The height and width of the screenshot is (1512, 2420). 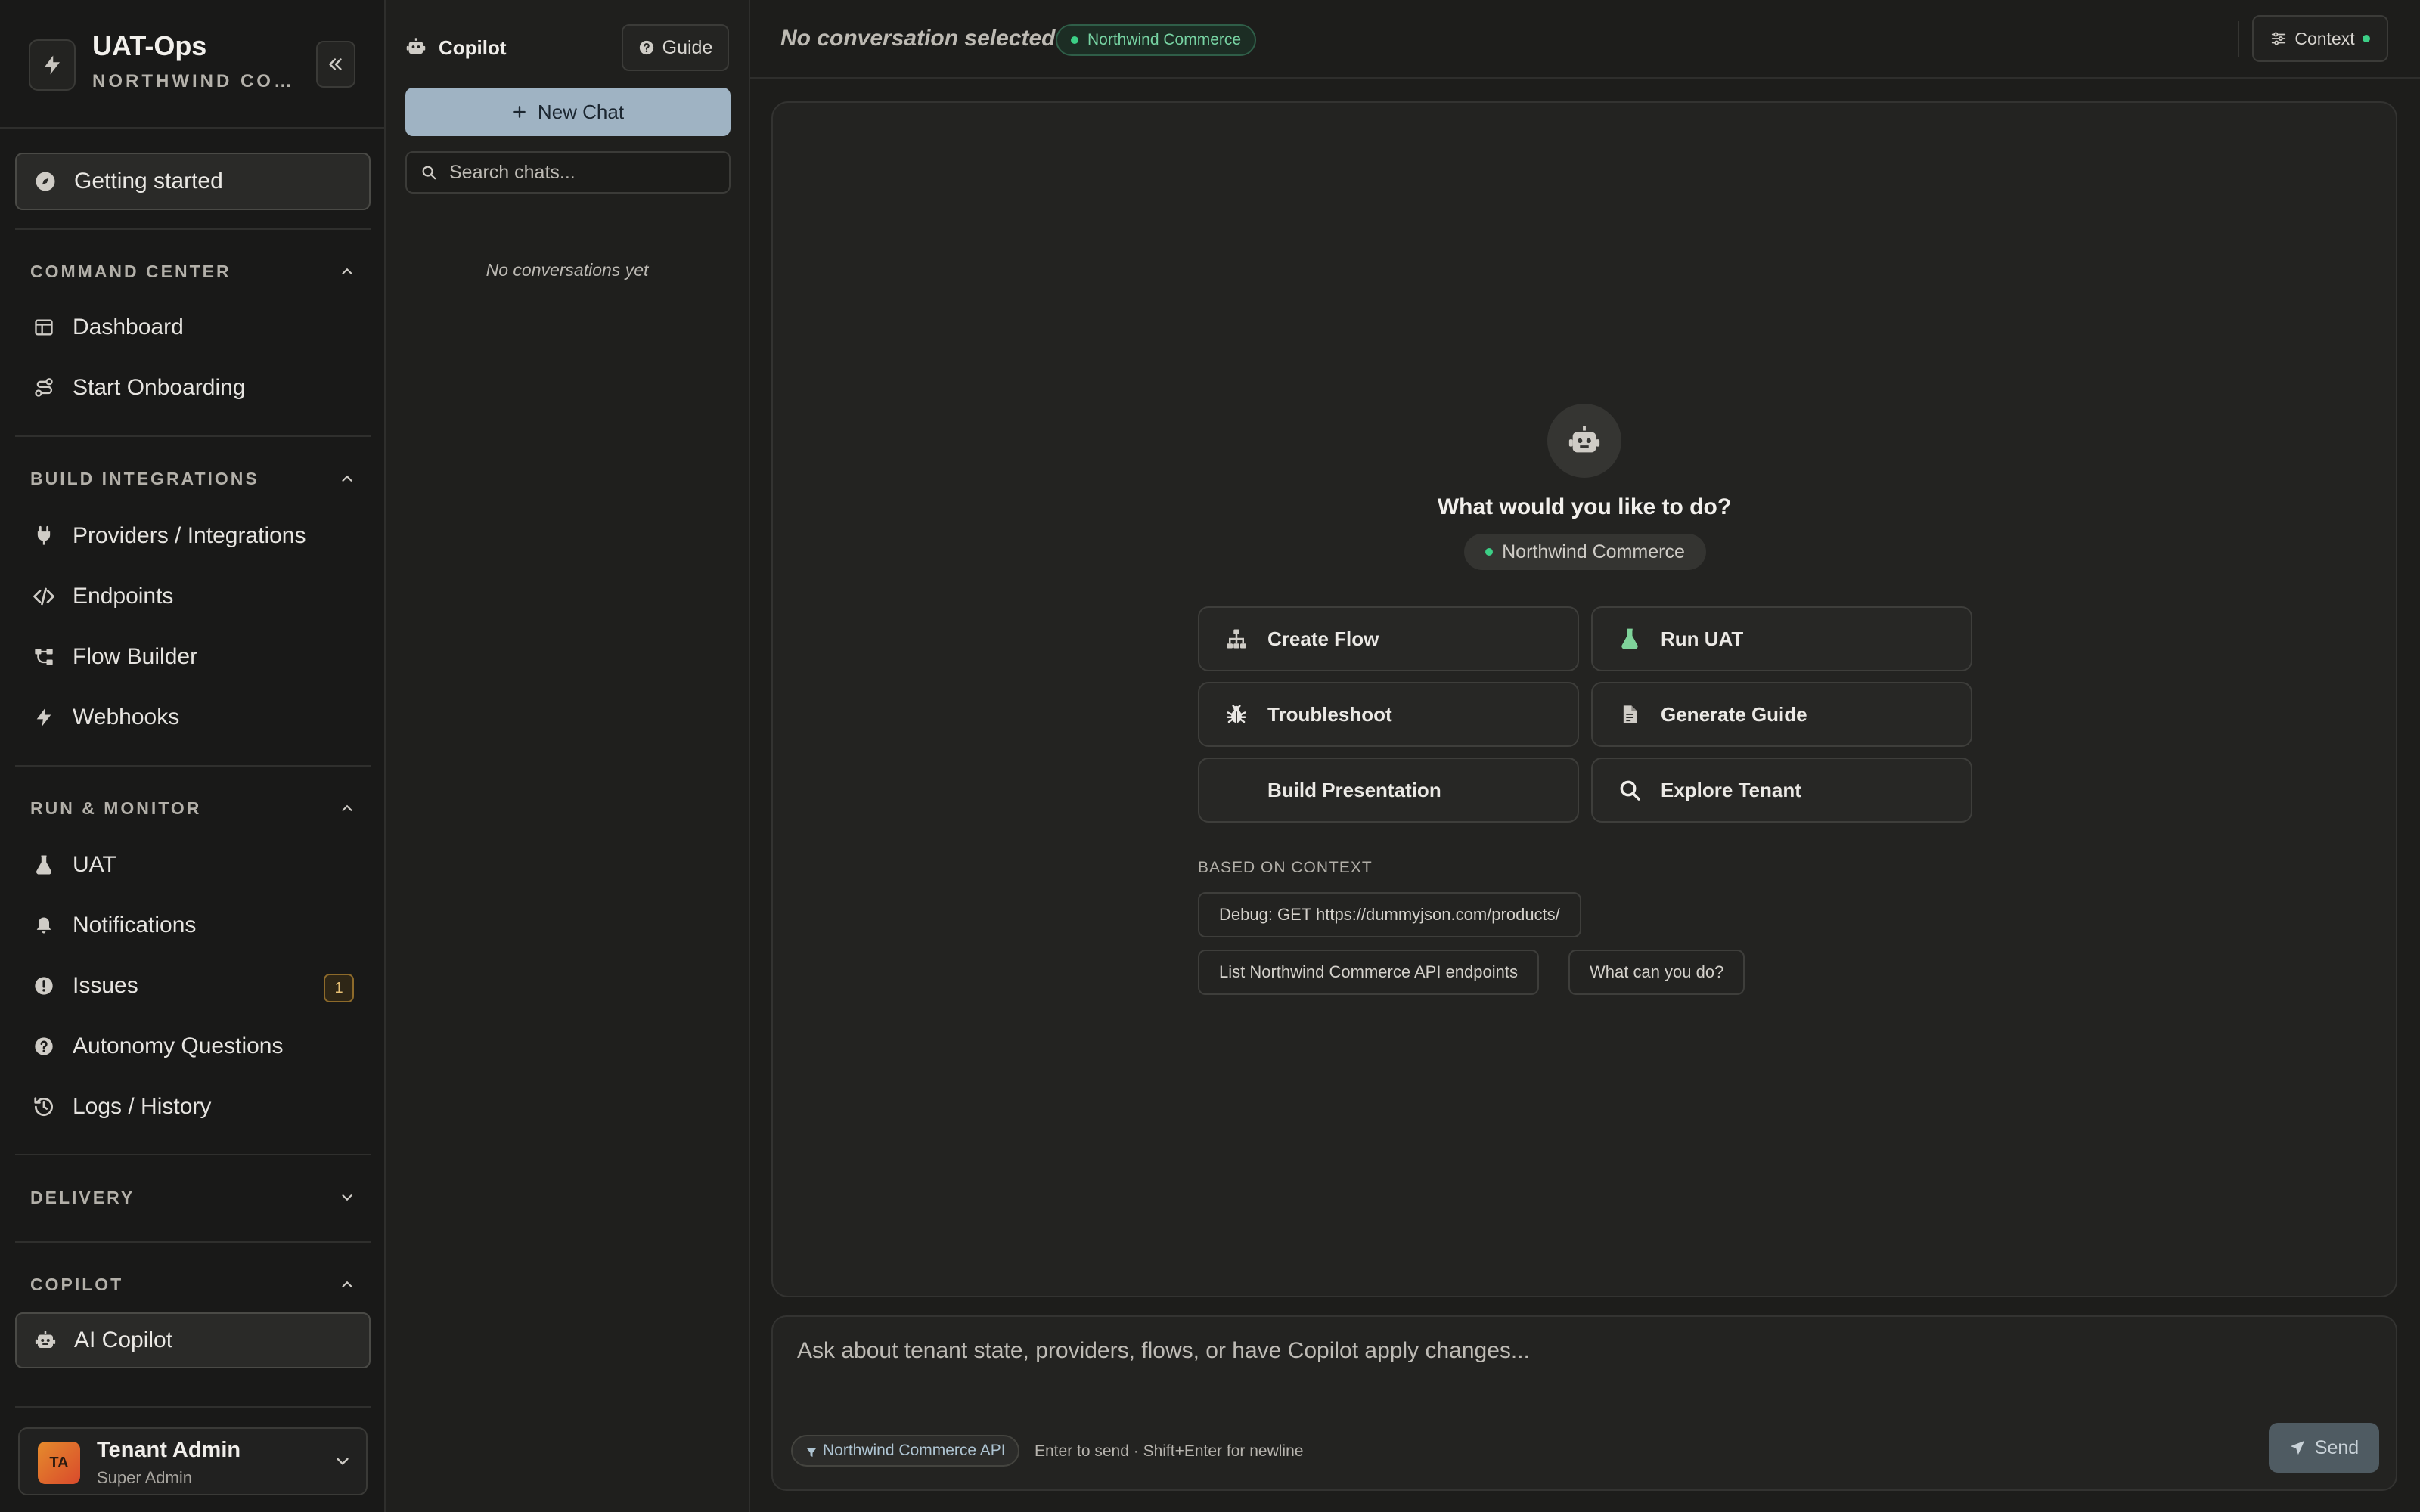 What do you see at coordinates (193, 596) in the screenshot?
I see `nav-endpoints: Endpoints` at bounding box center [193, 596].